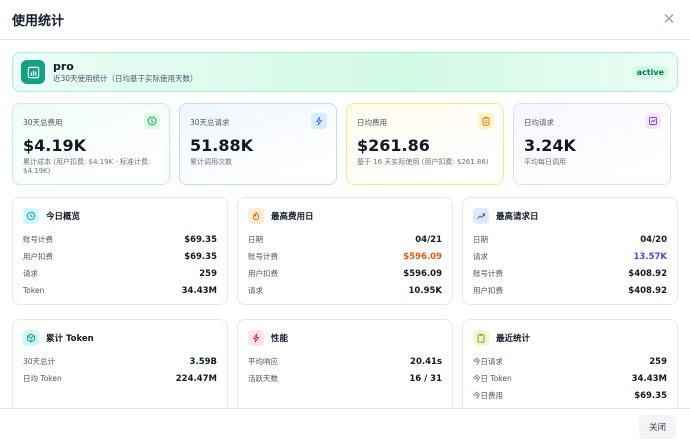  Describe the element at coordinates (31, 338) in the screenshot. I see `cube-icon` at that location.